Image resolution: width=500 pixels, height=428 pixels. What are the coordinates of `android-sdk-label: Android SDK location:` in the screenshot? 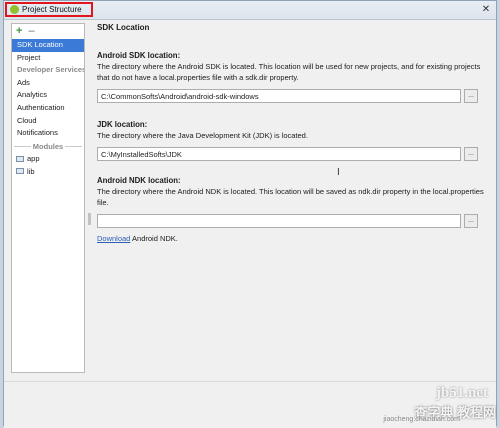 It's located at (139, 55).